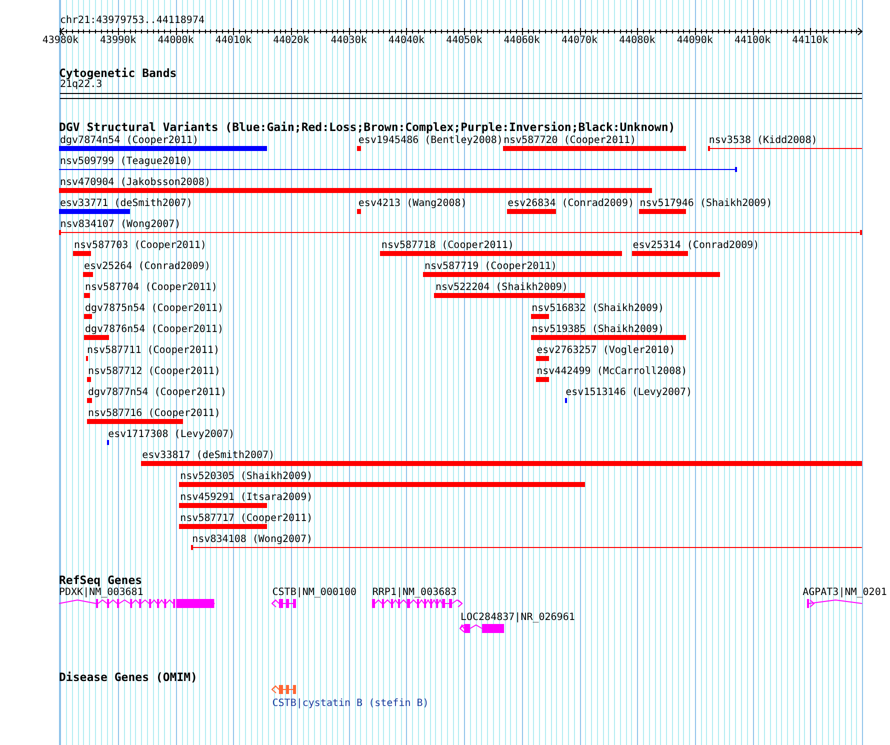  What do you see at coordinates (132, 21) in the screenshot?
I see `position-label: chr21:43979753..44118974` at bounding box center [132, 21].